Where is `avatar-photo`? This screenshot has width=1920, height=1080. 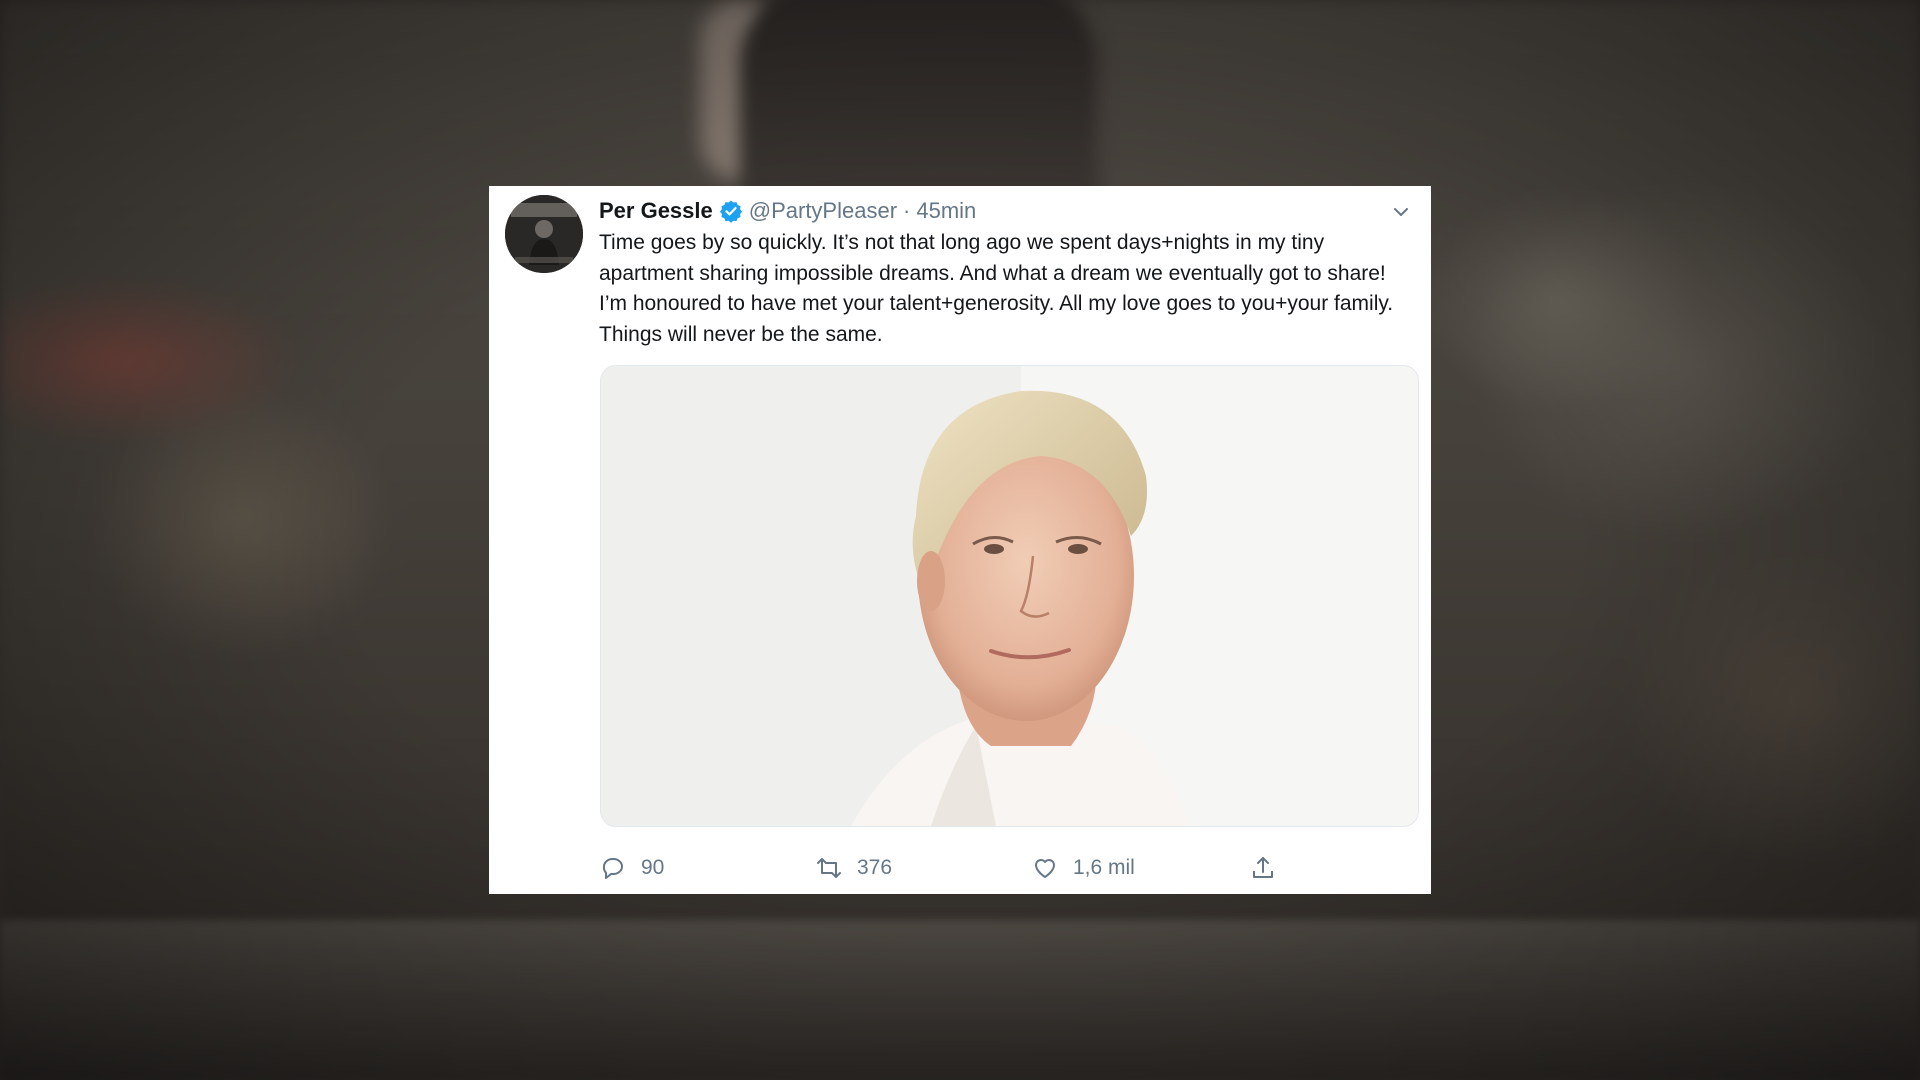 avatar-photo is located at coordinates (544, 234).